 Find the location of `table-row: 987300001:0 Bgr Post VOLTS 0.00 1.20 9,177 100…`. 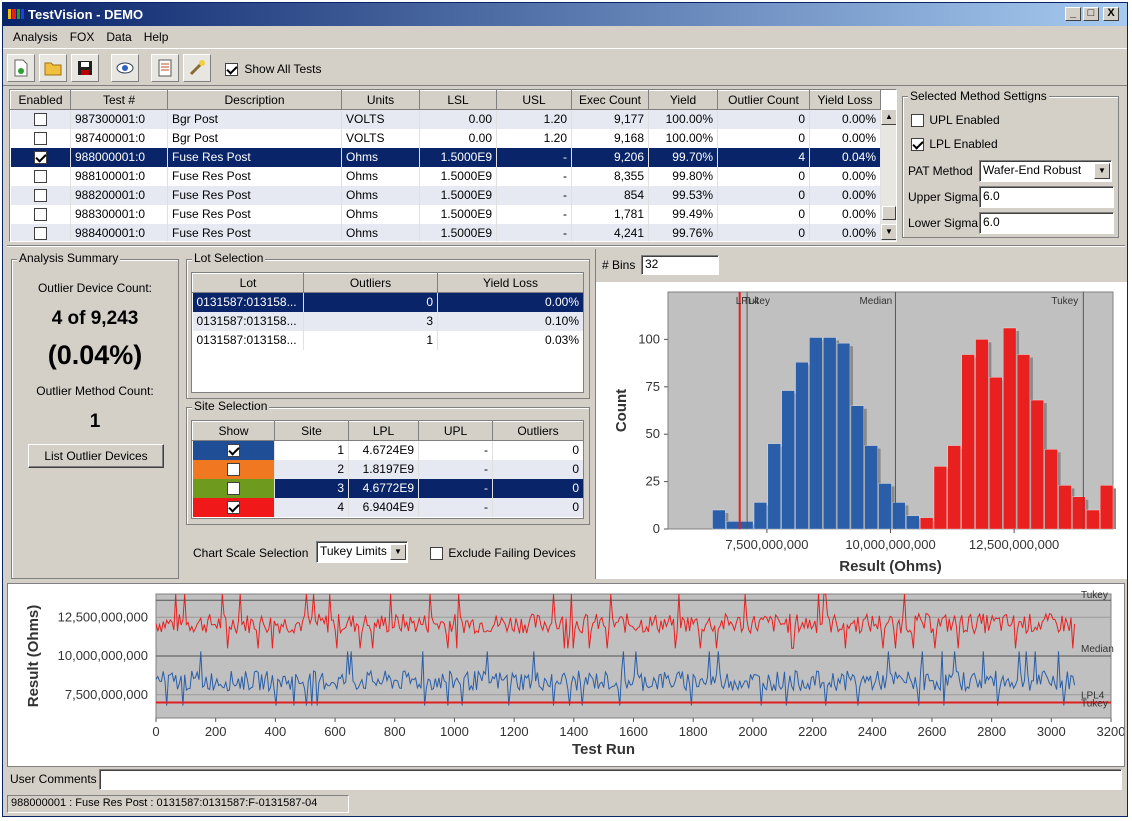

table-row: 987300001:0 Bgr Post VOLTS 0.00 1.20 9,177 100… is located at coordinates (445, 119).